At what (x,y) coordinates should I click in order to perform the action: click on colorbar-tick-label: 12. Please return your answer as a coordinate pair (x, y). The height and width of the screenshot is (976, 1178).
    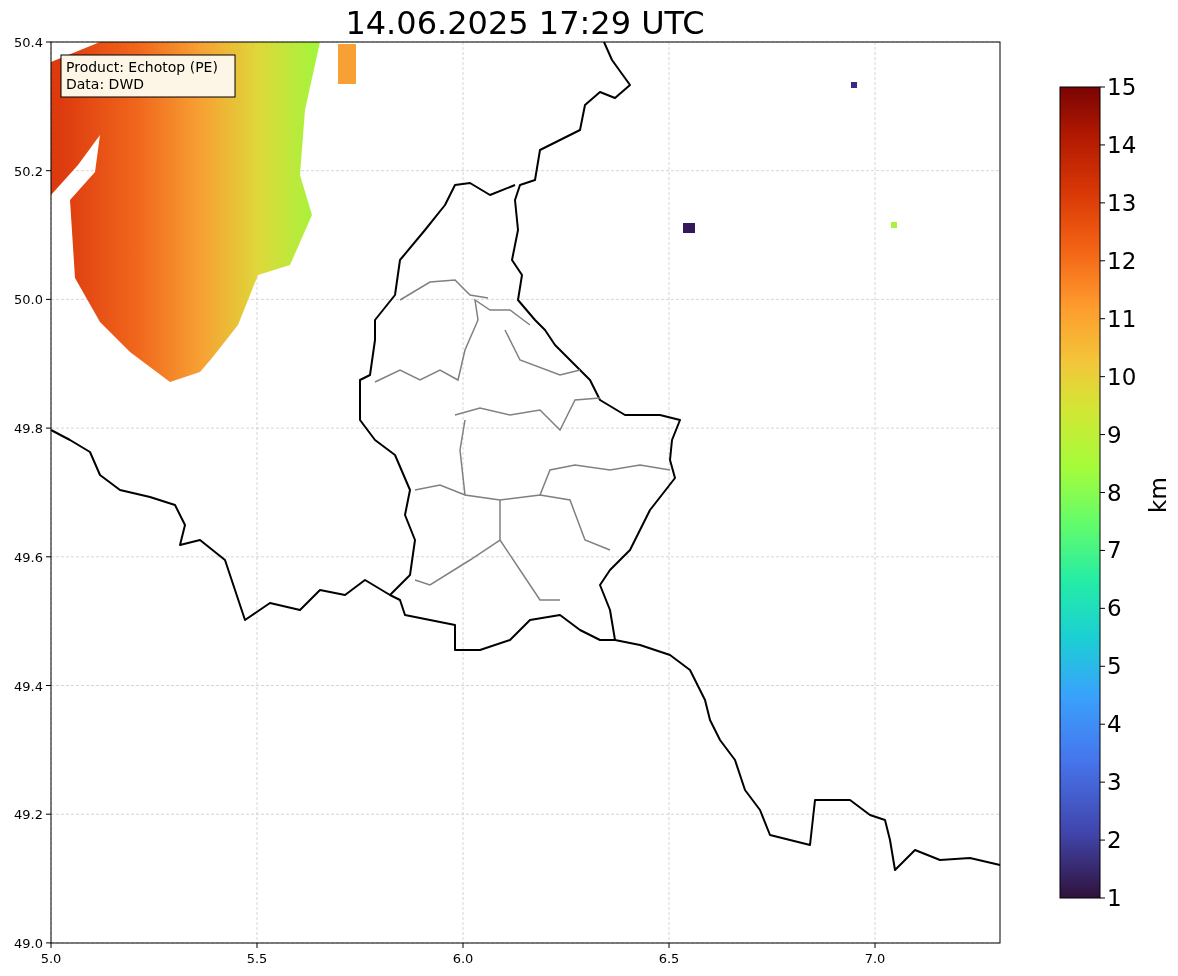
    Looking at the image, I should click on (1122, 260).